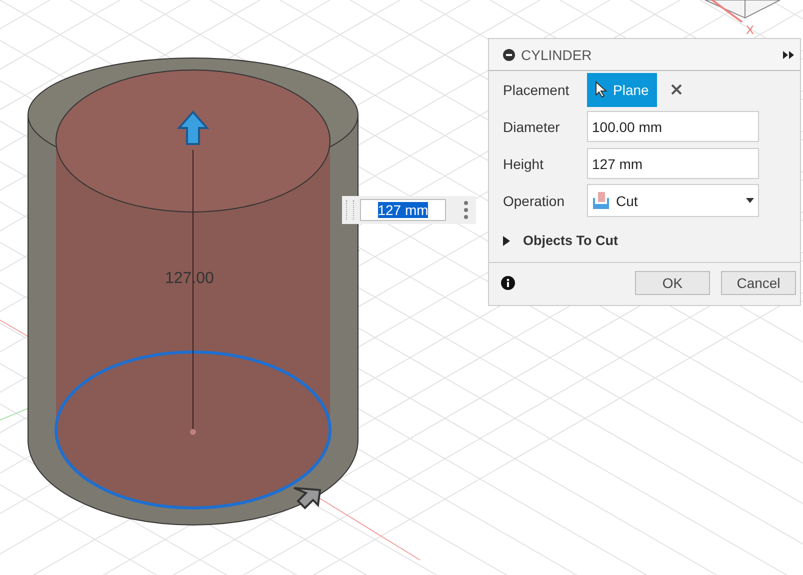  What do you see at coordinates (536, 90) in the screenshot?
I see `field-label: Placement` at bounding box center [536, 90].